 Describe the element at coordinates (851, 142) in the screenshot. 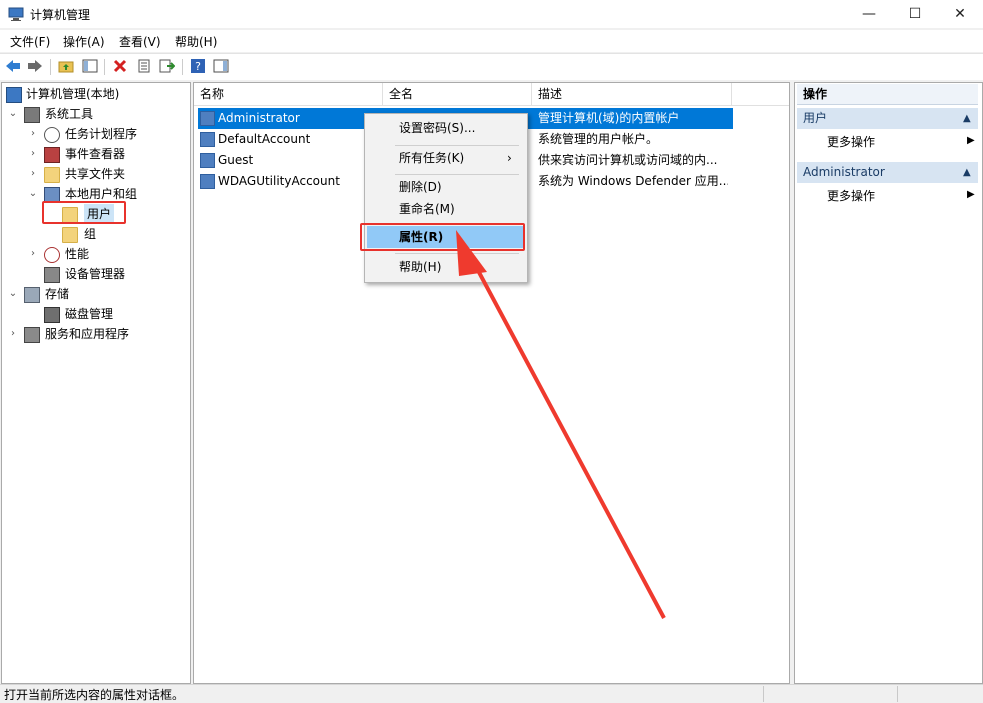

I see `more-actions-users: 更多操作` at that location.